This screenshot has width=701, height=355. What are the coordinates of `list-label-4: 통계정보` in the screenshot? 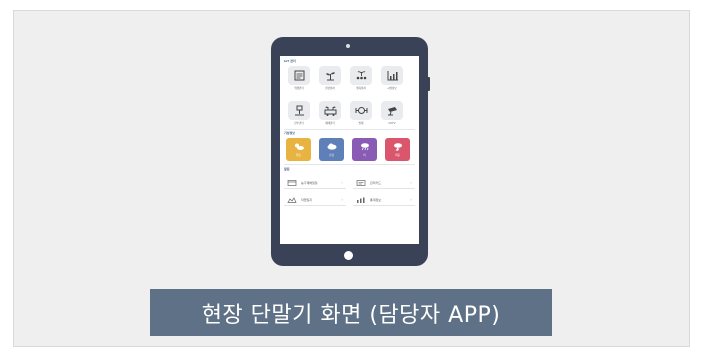 It's located at (376, 199).